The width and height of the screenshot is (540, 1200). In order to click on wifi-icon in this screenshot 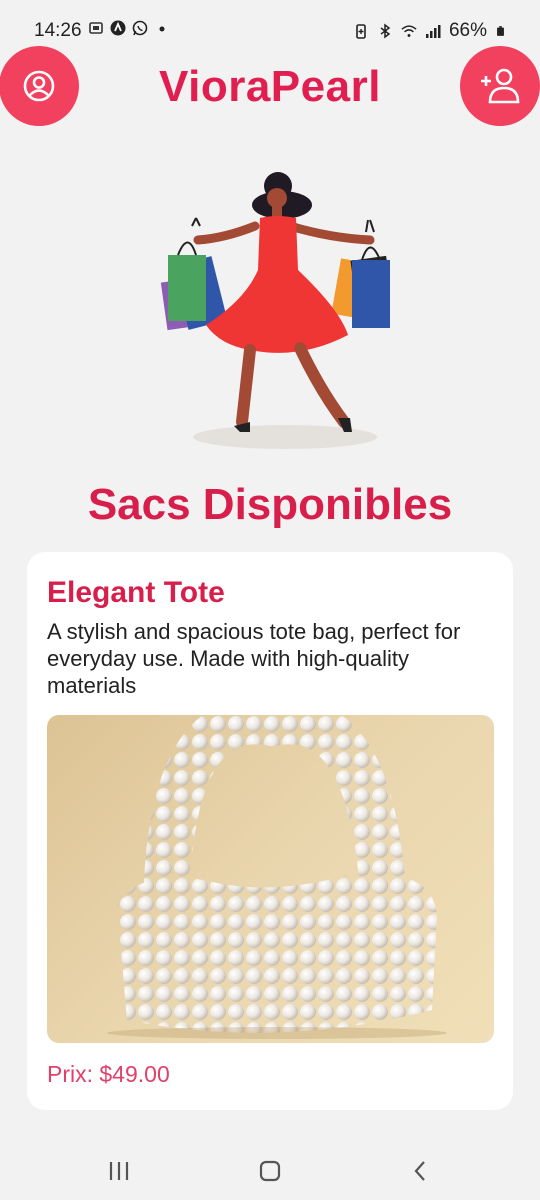, I will do `click(409, 31)`.